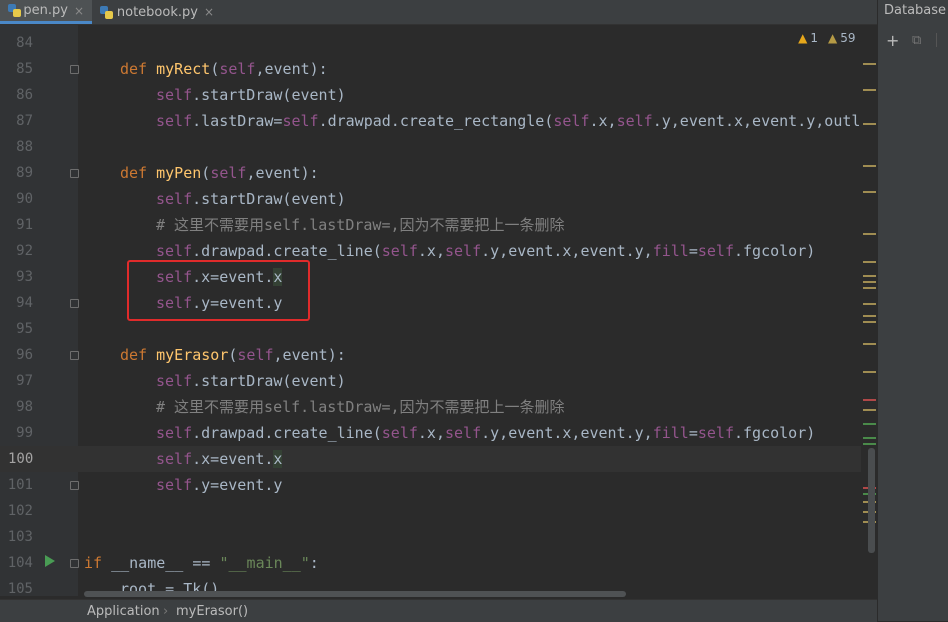  I want to click on code-line-86: self.startDraw(event), so click(251, 95).